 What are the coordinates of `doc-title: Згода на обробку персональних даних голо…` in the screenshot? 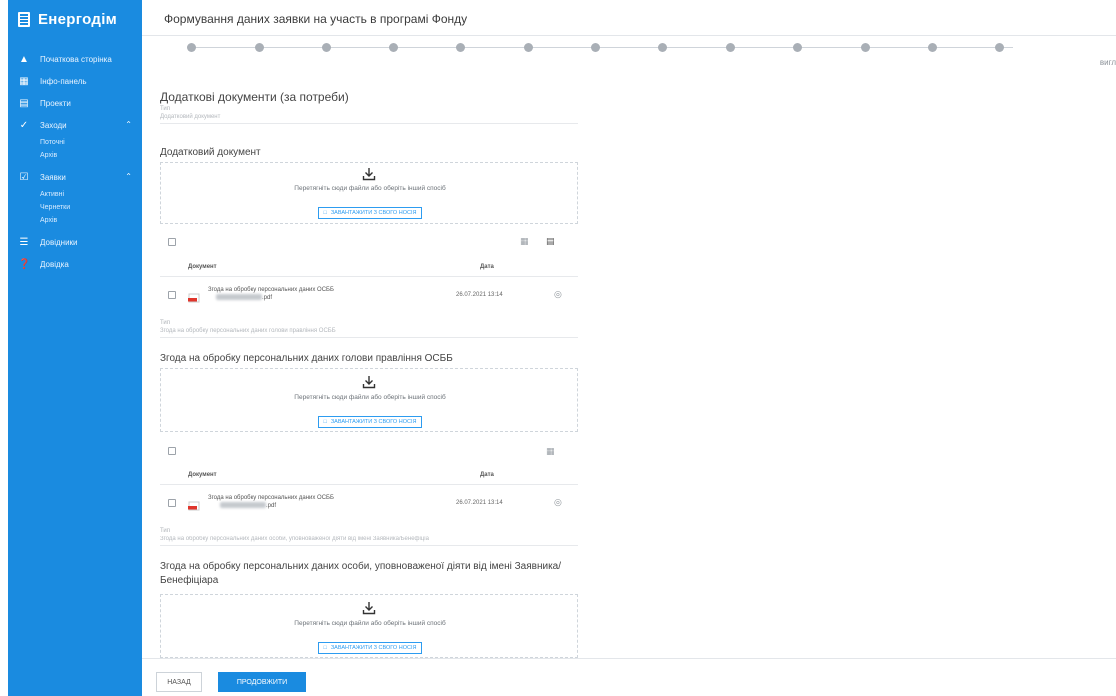 It's located at (306, 358).